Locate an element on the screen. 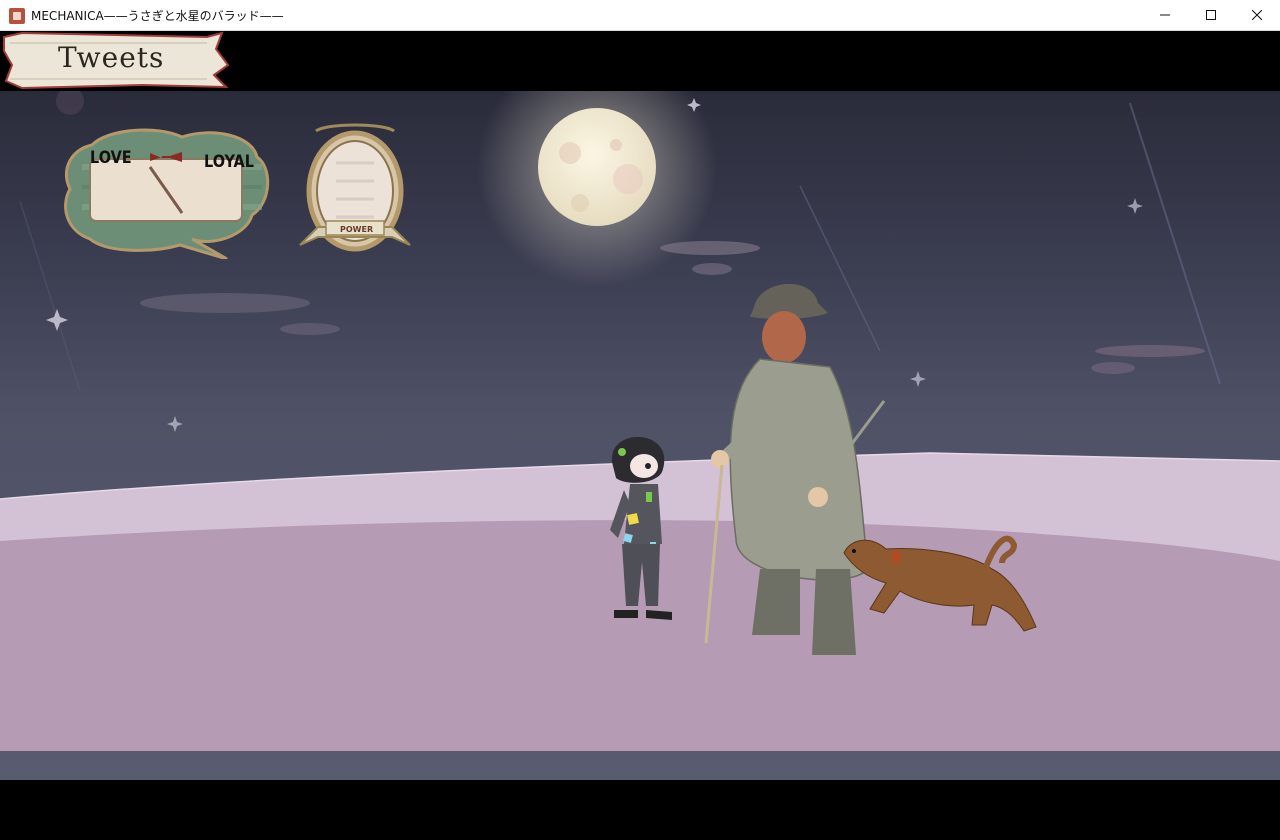  close-button is located at coordinates (1257, 15).